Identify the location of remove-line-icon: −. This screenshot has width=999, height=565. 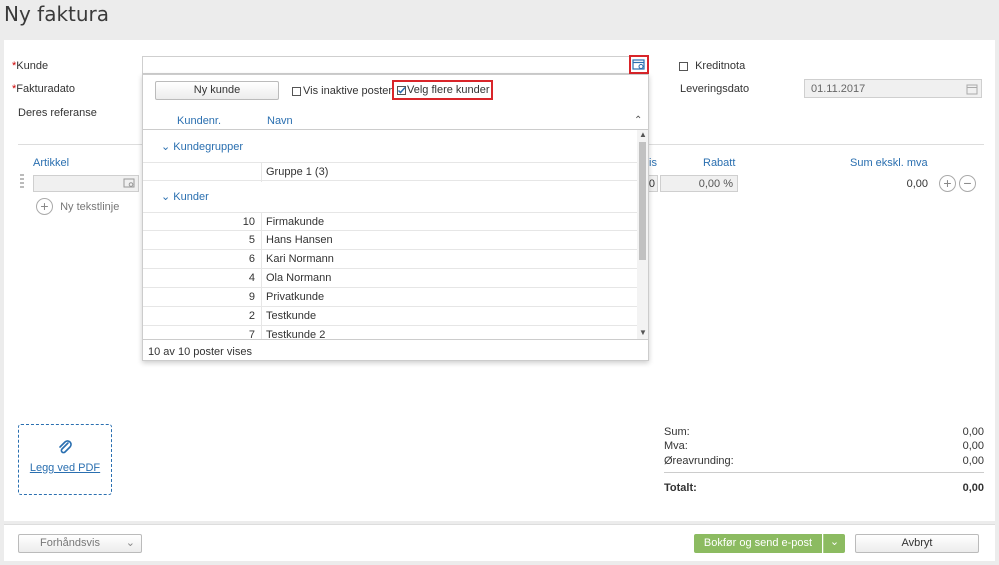
(967, 183).